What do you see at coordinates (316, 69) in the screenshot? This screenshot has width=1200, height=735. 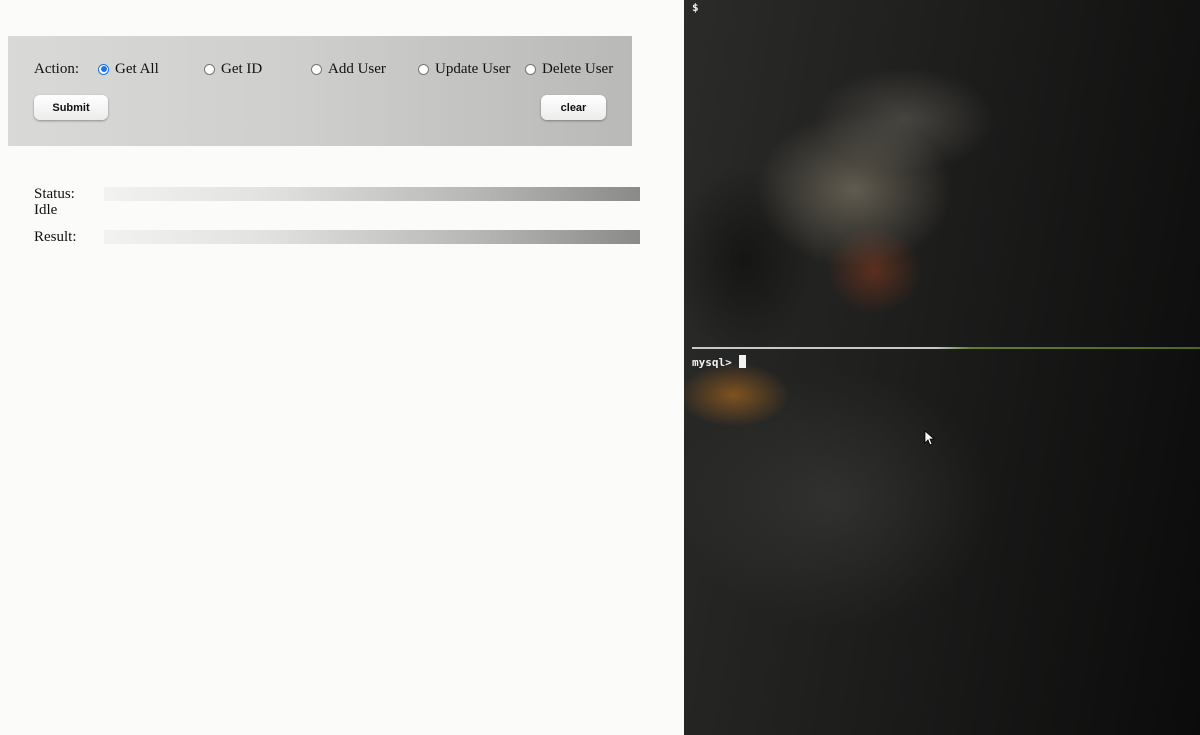 I see `radio-add-user` at bounding box center [316, 69].